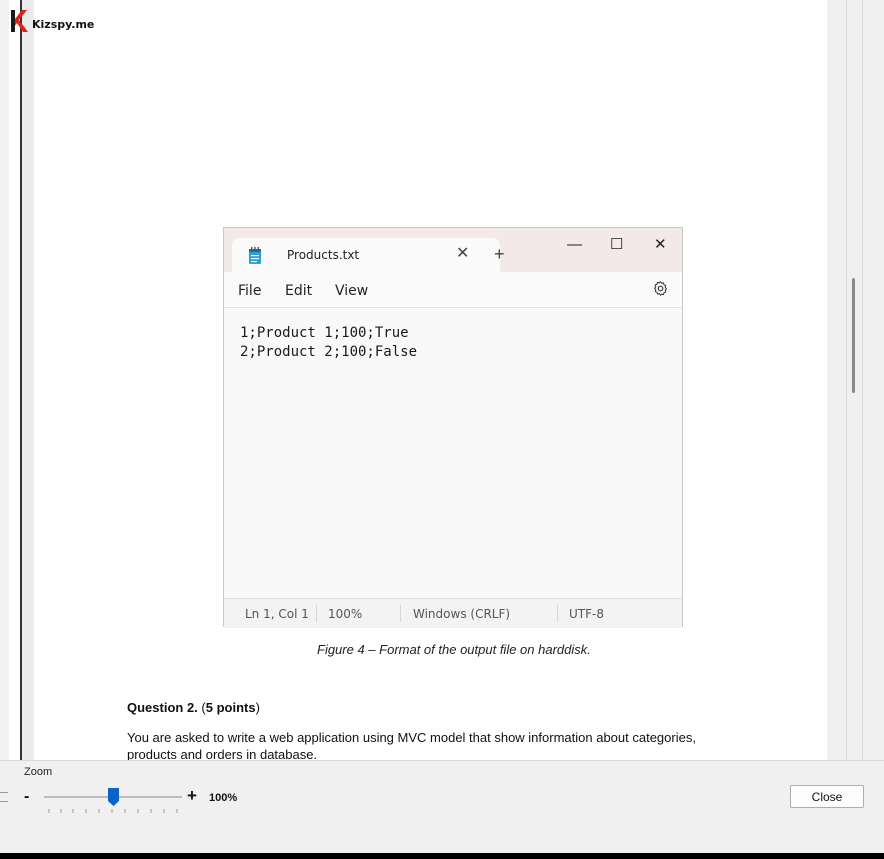  Describe the element at coordinates (499, 254) in the screenshot. I see `new-tab-icon: +` at that location.